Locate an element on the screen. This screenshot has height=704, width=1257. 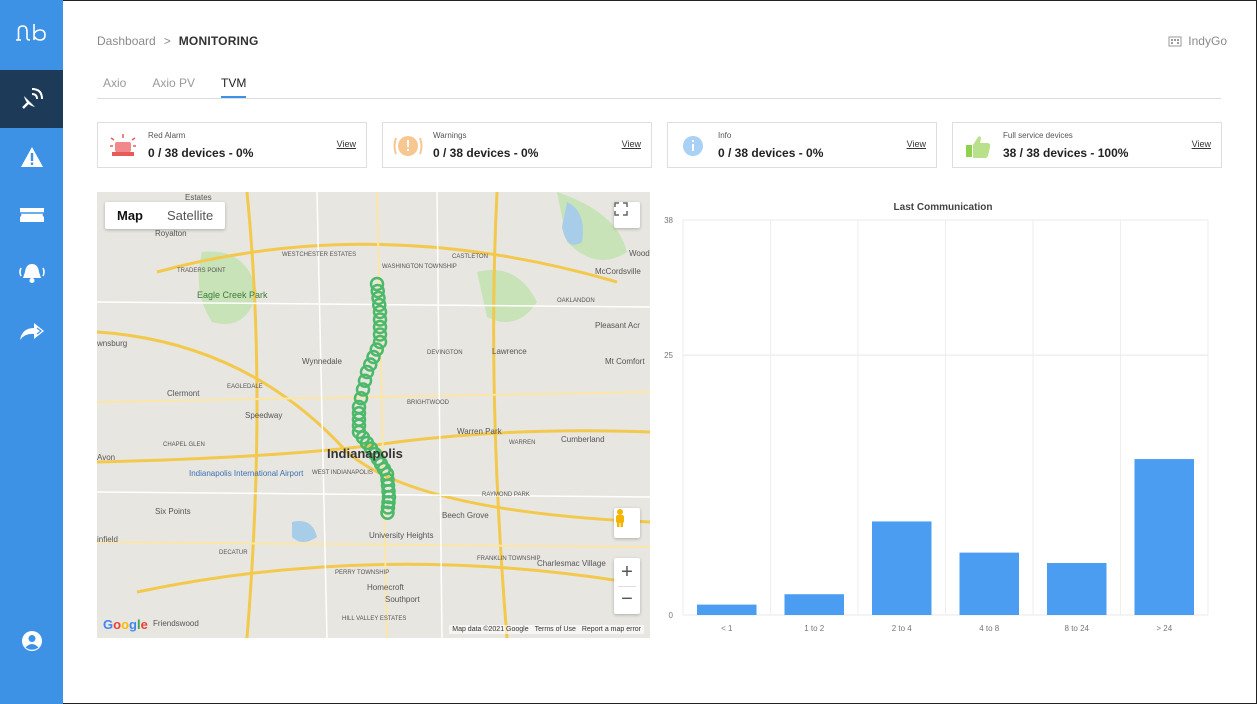
warning-icon is located at coordinates (31, 157).